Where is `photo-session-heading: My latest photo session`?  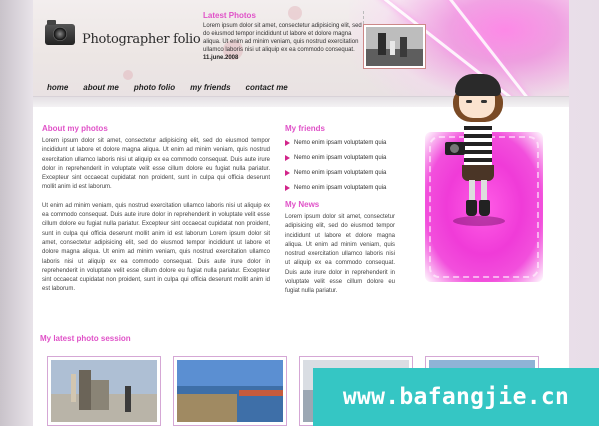
photo-session-heading: My latest photo session is located at coordinates (85, 338).